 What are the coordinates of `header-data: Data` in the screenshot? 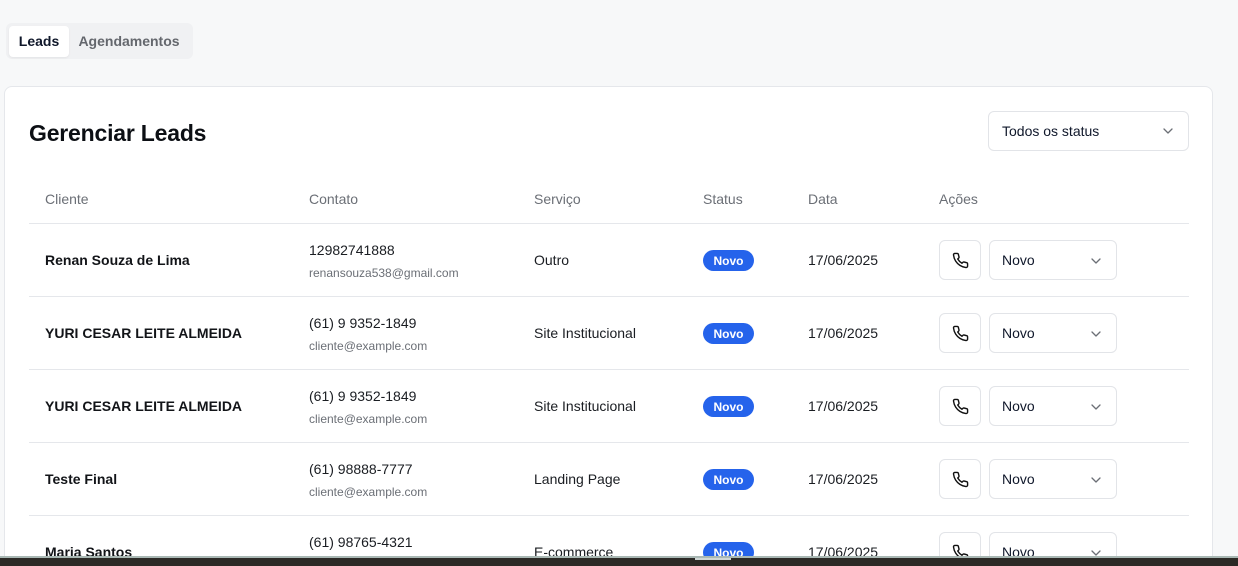 It's located at (823, 199).